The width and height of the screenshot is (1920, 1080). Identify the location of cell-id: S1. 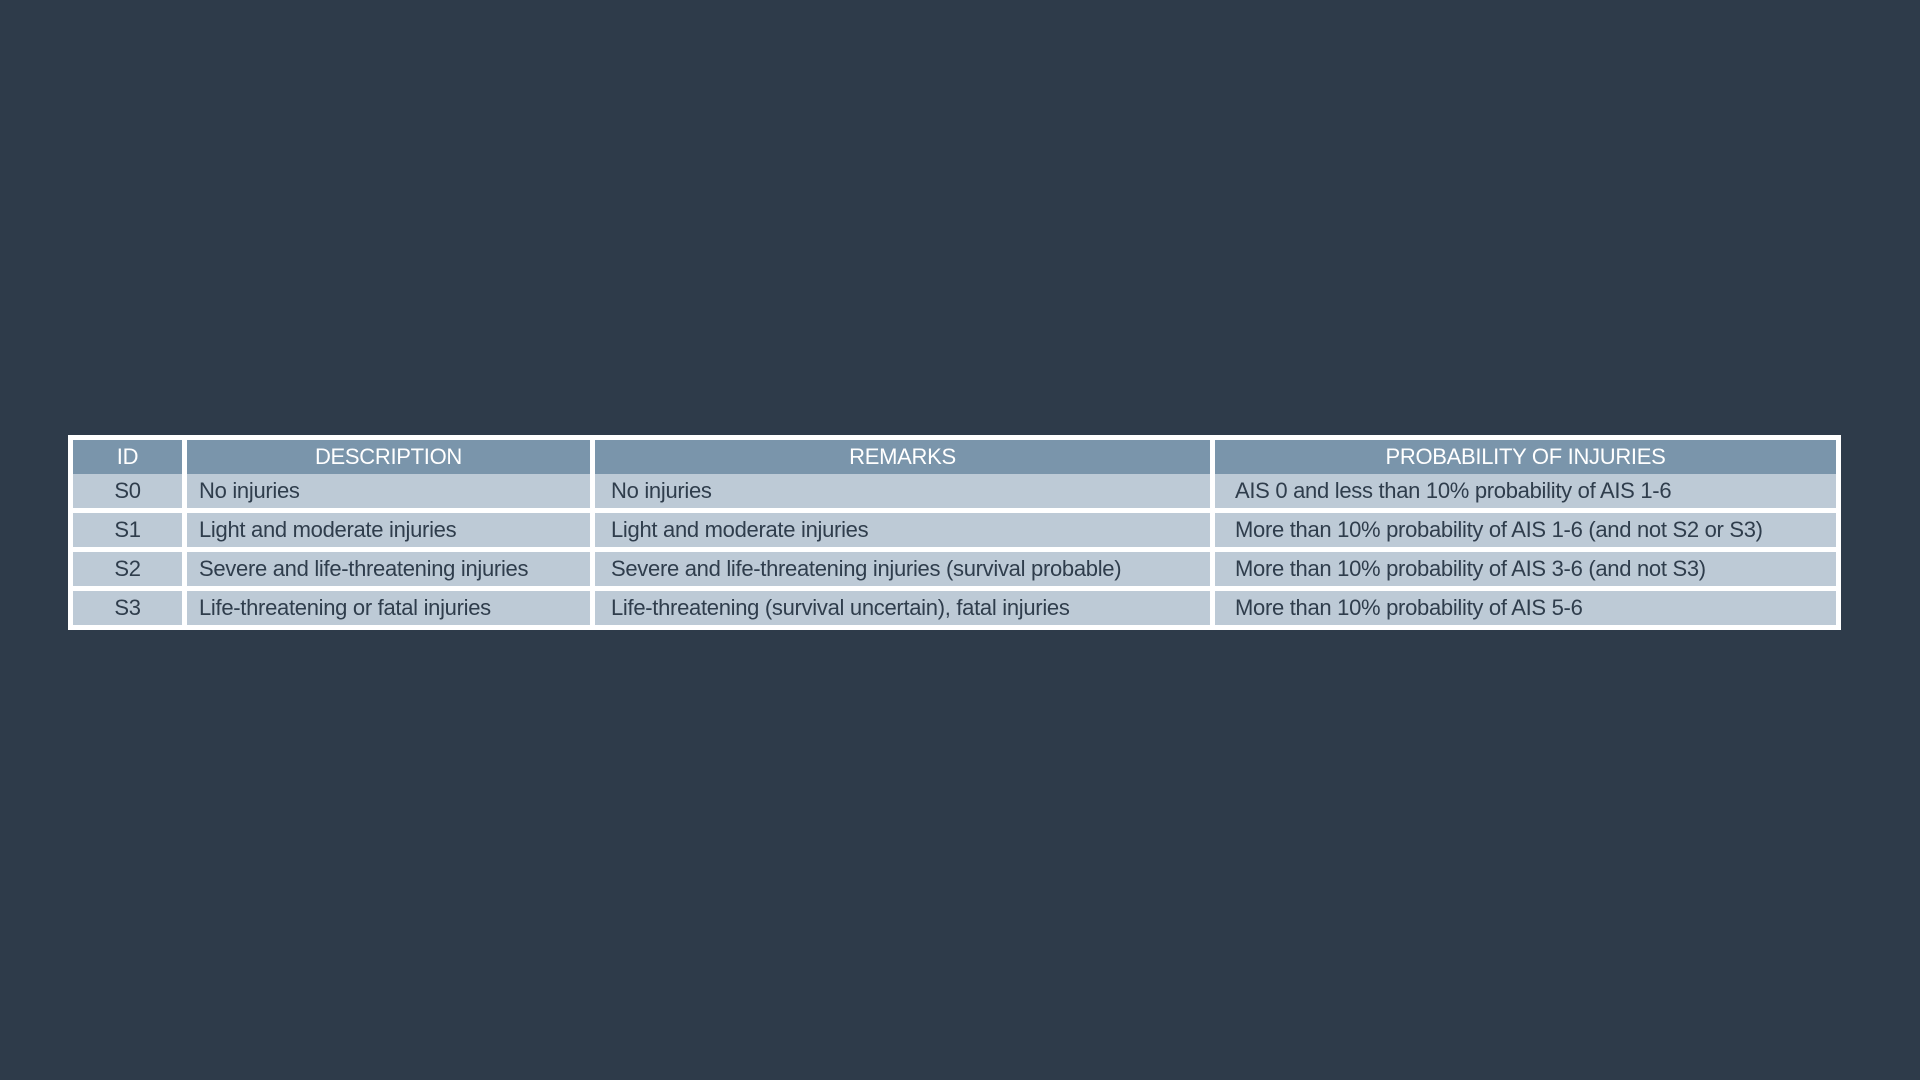
(127, 527).